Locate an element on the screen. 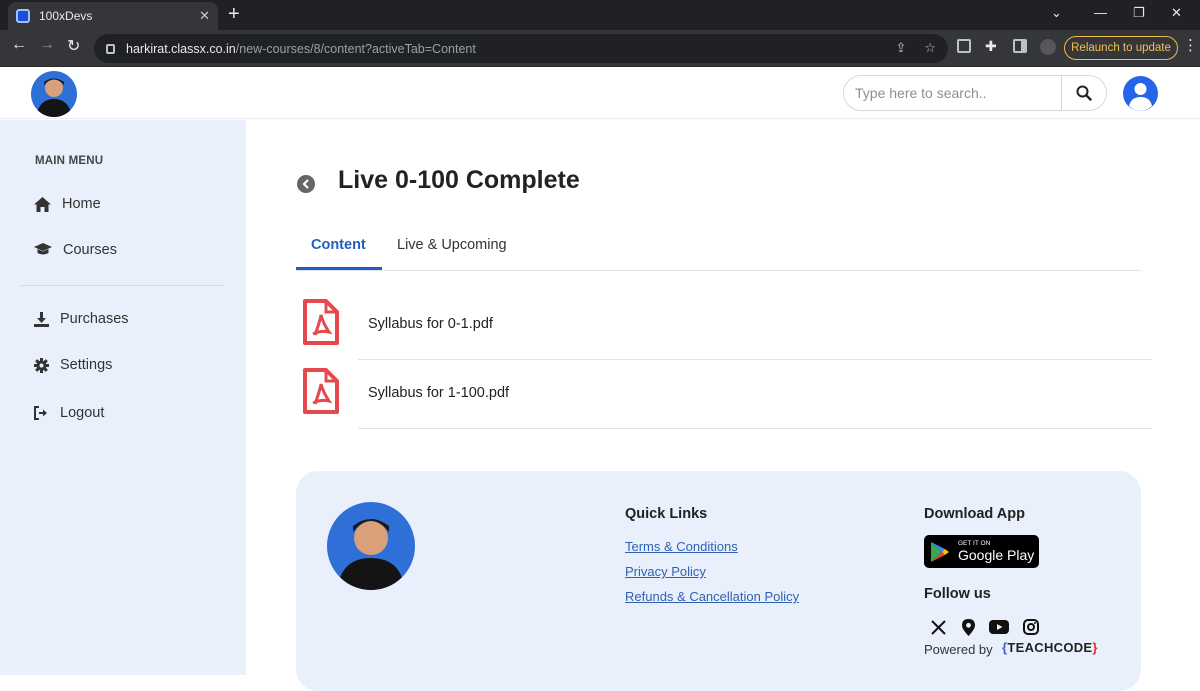  url-path: /new-courses/8/content?activeTab=Content is located at coordinates (355, 48).